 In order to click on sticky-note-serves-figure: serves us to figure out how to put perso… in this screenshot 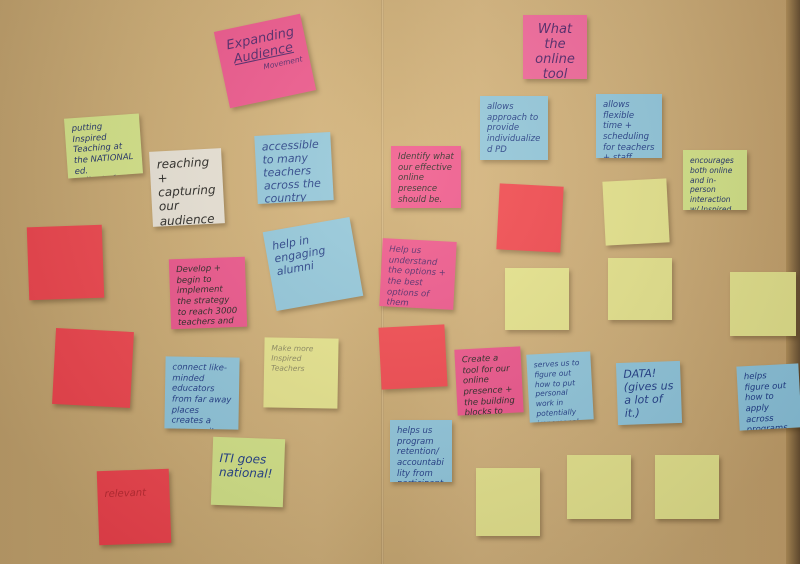, I will do `click(560, 387)`.